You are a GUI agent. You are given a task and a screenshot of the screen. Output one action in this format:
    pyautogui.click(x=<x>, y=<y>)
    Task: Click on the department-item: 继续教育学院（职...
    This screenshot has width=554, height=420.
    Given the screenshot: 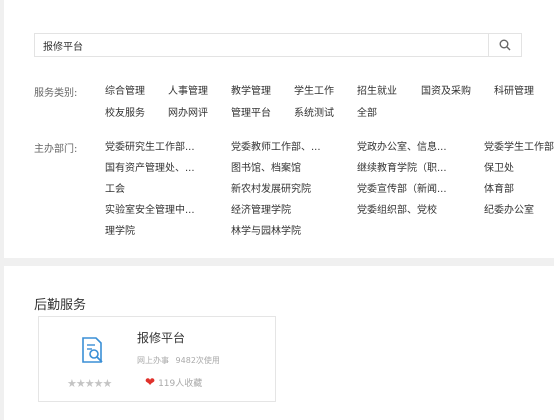 What is the action you would take?
    pyautogui.click(x=402, y=166)
    